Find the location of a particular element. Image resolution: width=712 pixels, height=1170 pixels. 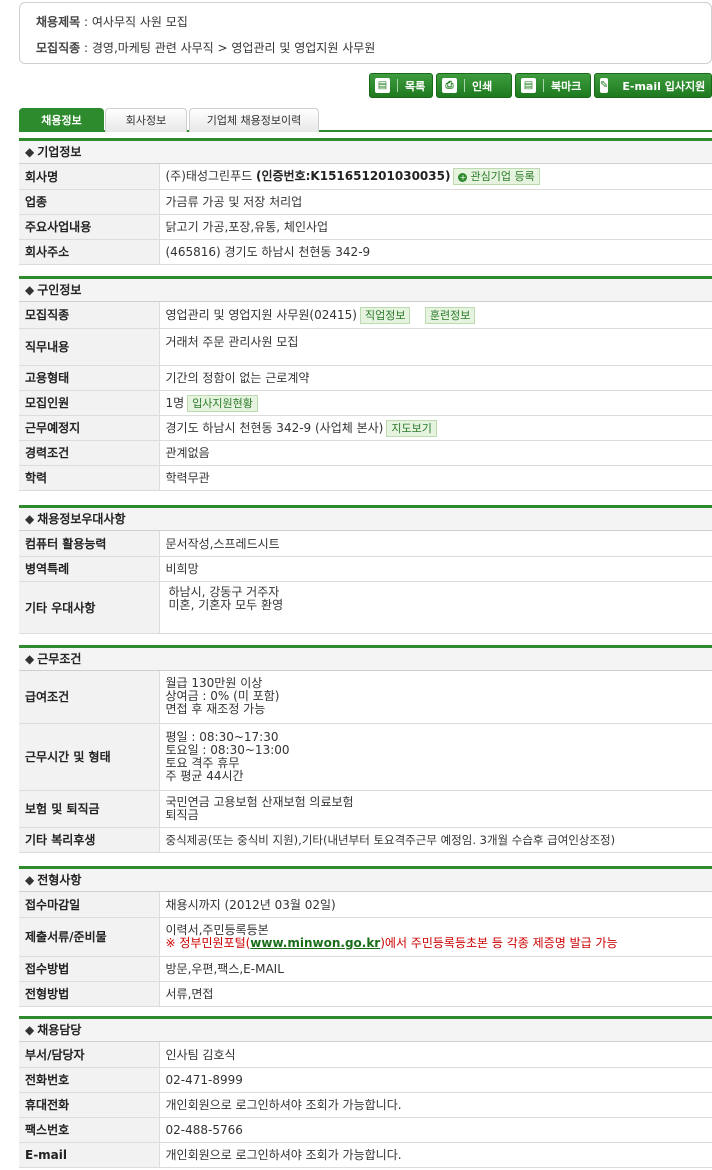

table-row: 병역특례 비희망 is located at coordinates (365, 569).